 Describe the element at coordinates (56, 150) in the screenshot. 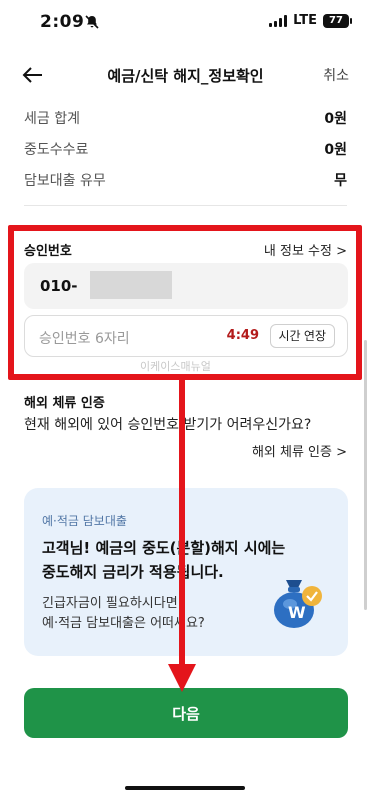

I see `info-label: 중도수수료` at that location.